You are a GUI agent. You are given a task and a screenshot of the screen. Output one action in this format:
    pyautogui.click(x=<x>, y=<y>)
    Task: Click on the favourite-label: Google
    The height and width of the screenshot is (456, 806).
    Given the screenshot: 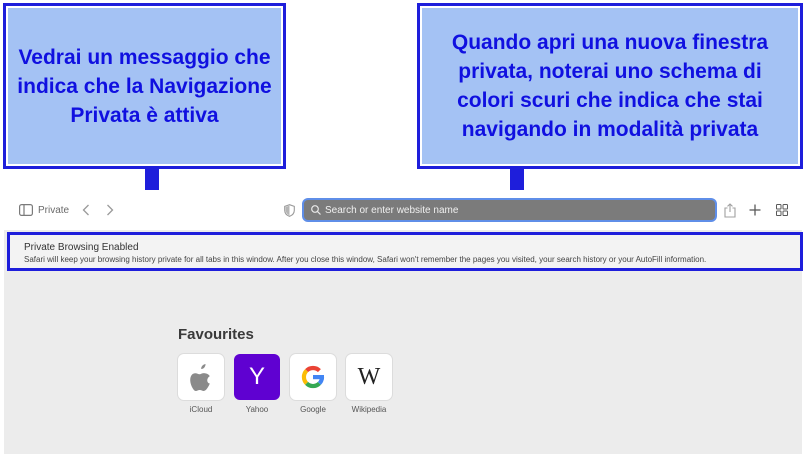 What is the action you would take?
    pyautogui.click(x=313, y=409)
    